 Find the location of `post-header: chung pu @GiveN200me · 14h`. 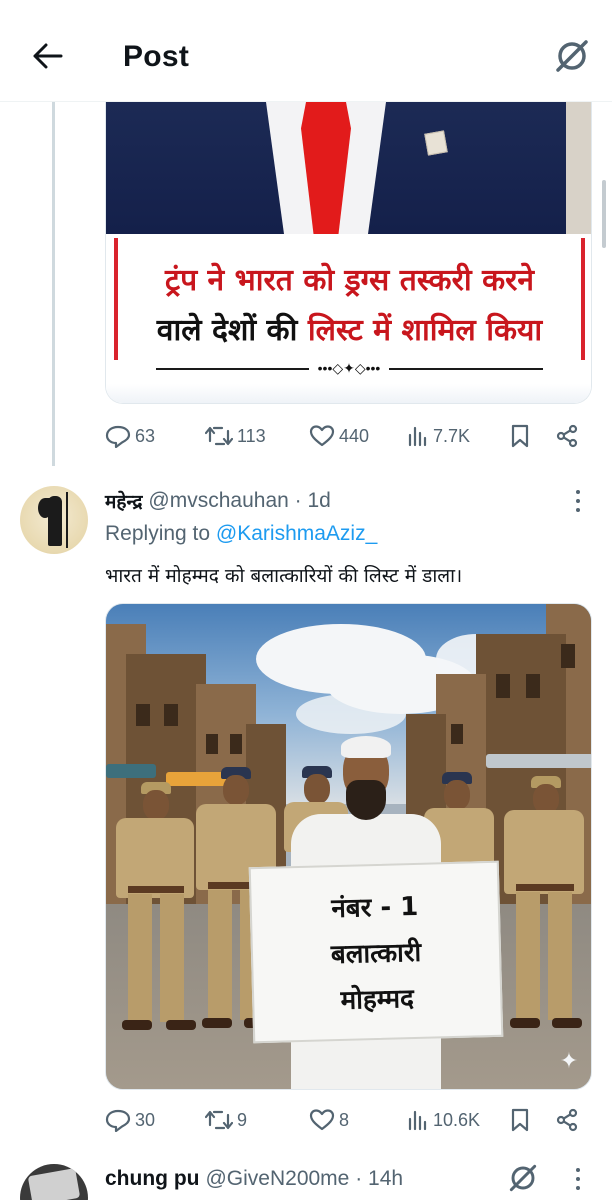

post-header: chung pu @GiveN200me · 14h is located at coordinates (254, 1179).